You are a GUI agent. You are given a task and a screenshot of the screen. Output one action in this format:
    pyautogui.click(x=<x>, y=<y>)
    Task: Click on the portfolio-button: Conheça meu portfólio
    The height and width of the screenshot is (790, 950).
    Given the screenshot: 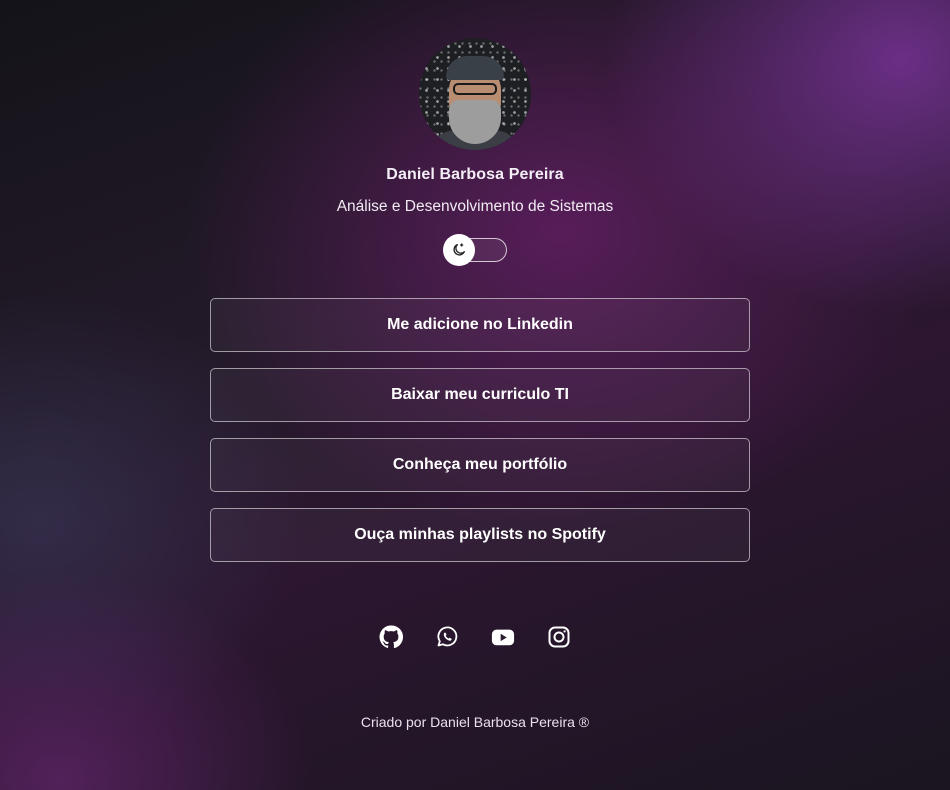 What is the action you would take?
    pyautogui.click(x=480, y=465)
    